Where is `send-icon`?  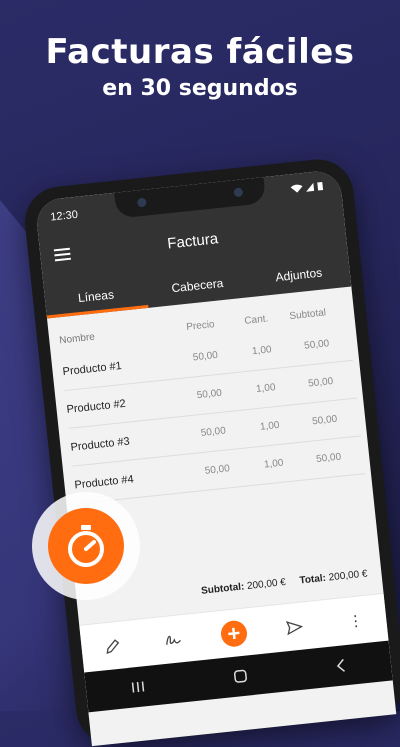 send-icon is located at coordinates (295, 627).